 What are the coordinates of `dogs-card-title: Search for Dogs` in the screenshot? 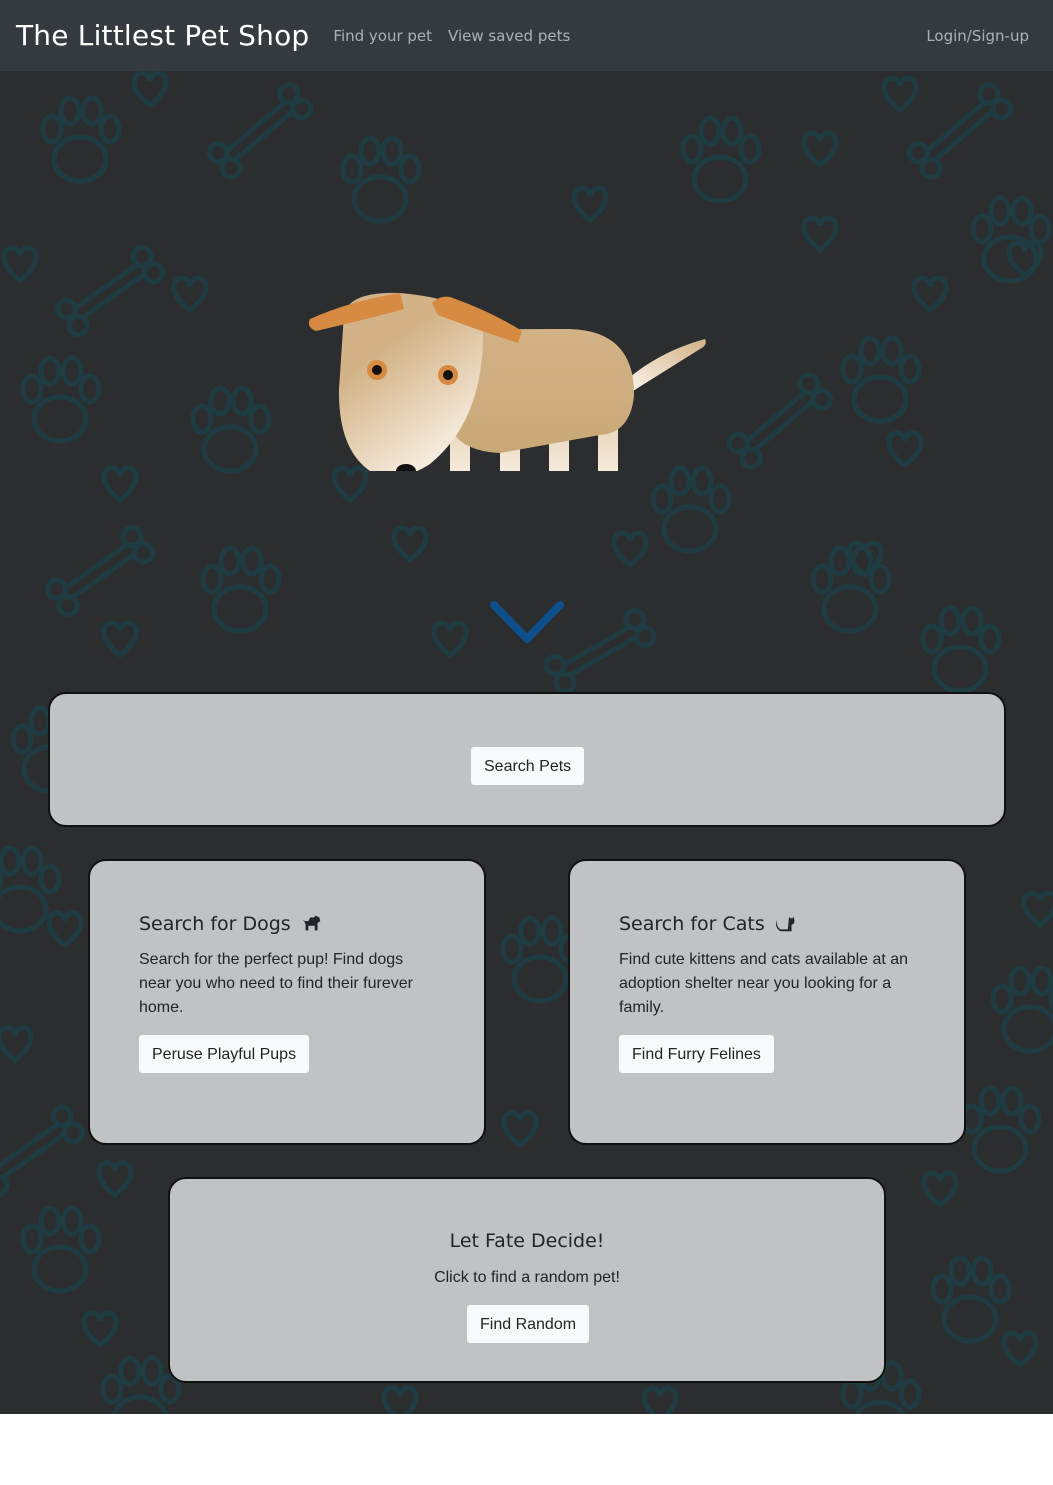 It's located at (231, 924).